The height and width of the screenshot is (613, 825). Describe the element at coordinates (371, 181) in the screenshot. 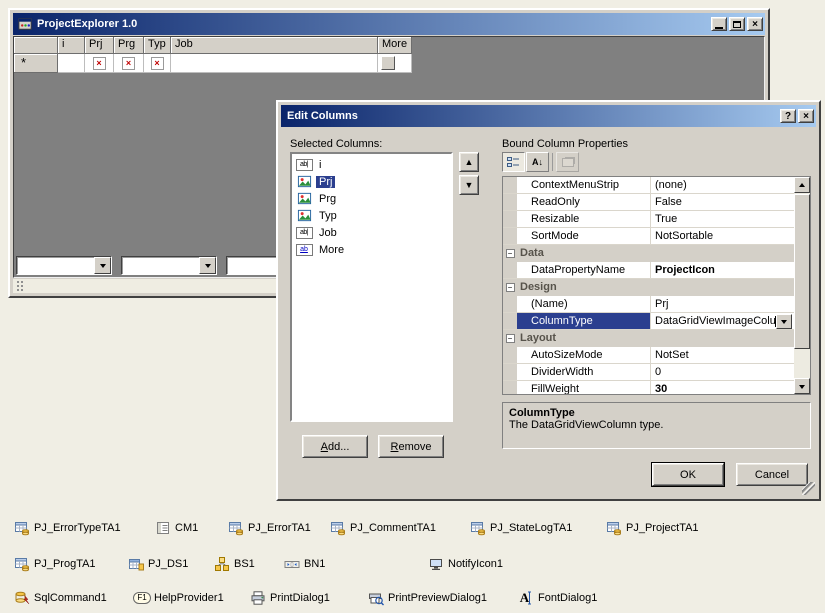

I see `list-item-prj: Prj` at that location.